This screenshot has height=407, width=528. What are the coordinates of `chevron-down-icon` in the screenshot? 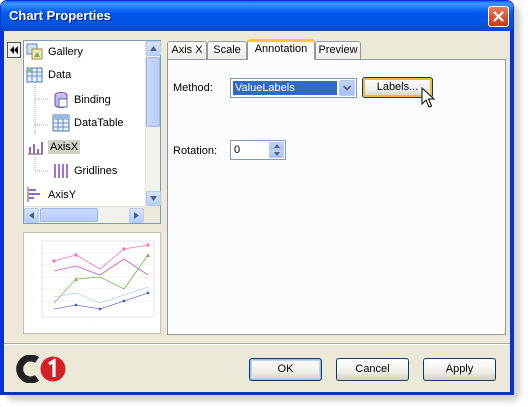 It's located at (347, 88).